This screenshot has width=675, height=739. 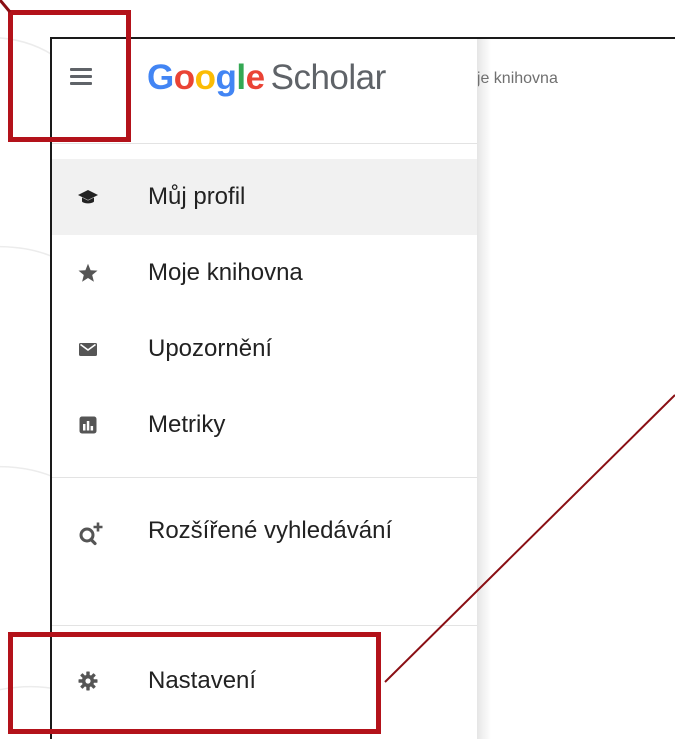 What do you see at coordinates (264, 197) in the screenshot?
I see `drawer-item-my-profile: Můj profil` at bounding box center [264, 197].